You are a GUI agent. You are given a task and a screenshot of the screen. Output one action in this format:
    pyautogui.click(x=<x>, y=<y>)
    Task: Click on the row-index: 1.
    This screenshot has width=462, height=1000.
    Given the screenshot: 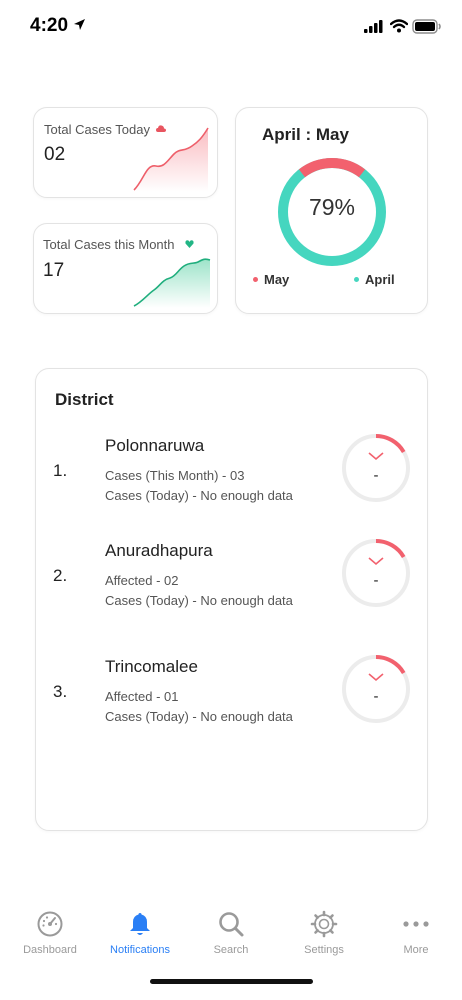 What is the action you would take?
    pyautogui.click(x=60, y=470)
    